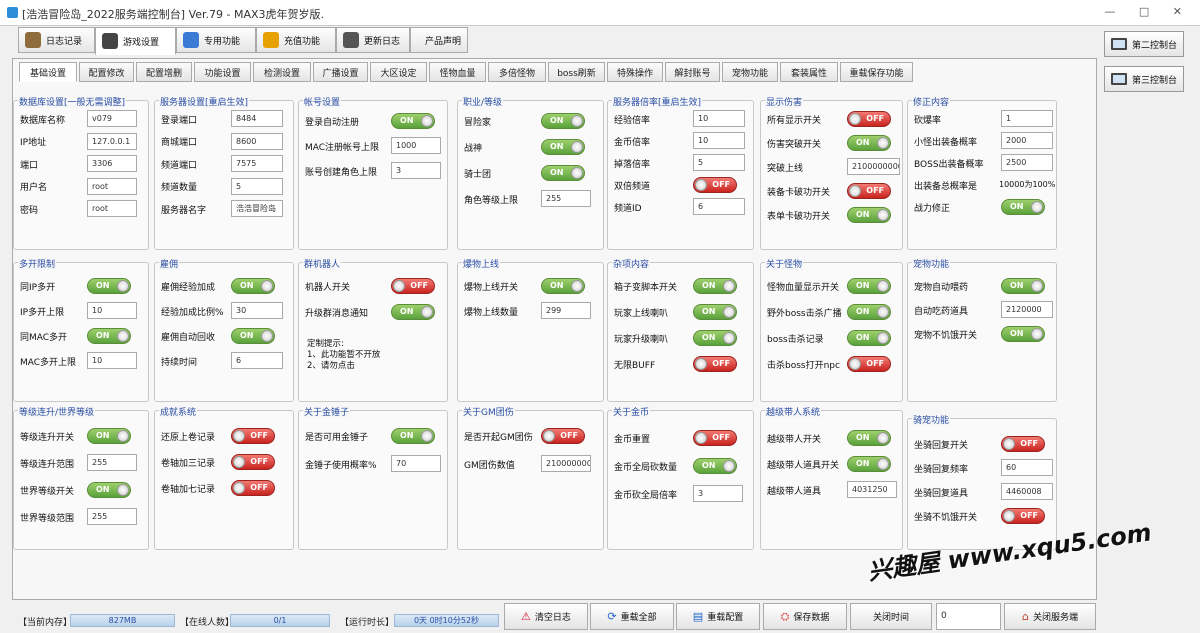  I want to click on sub-tab-4: 检测设置, so click(282, 72).